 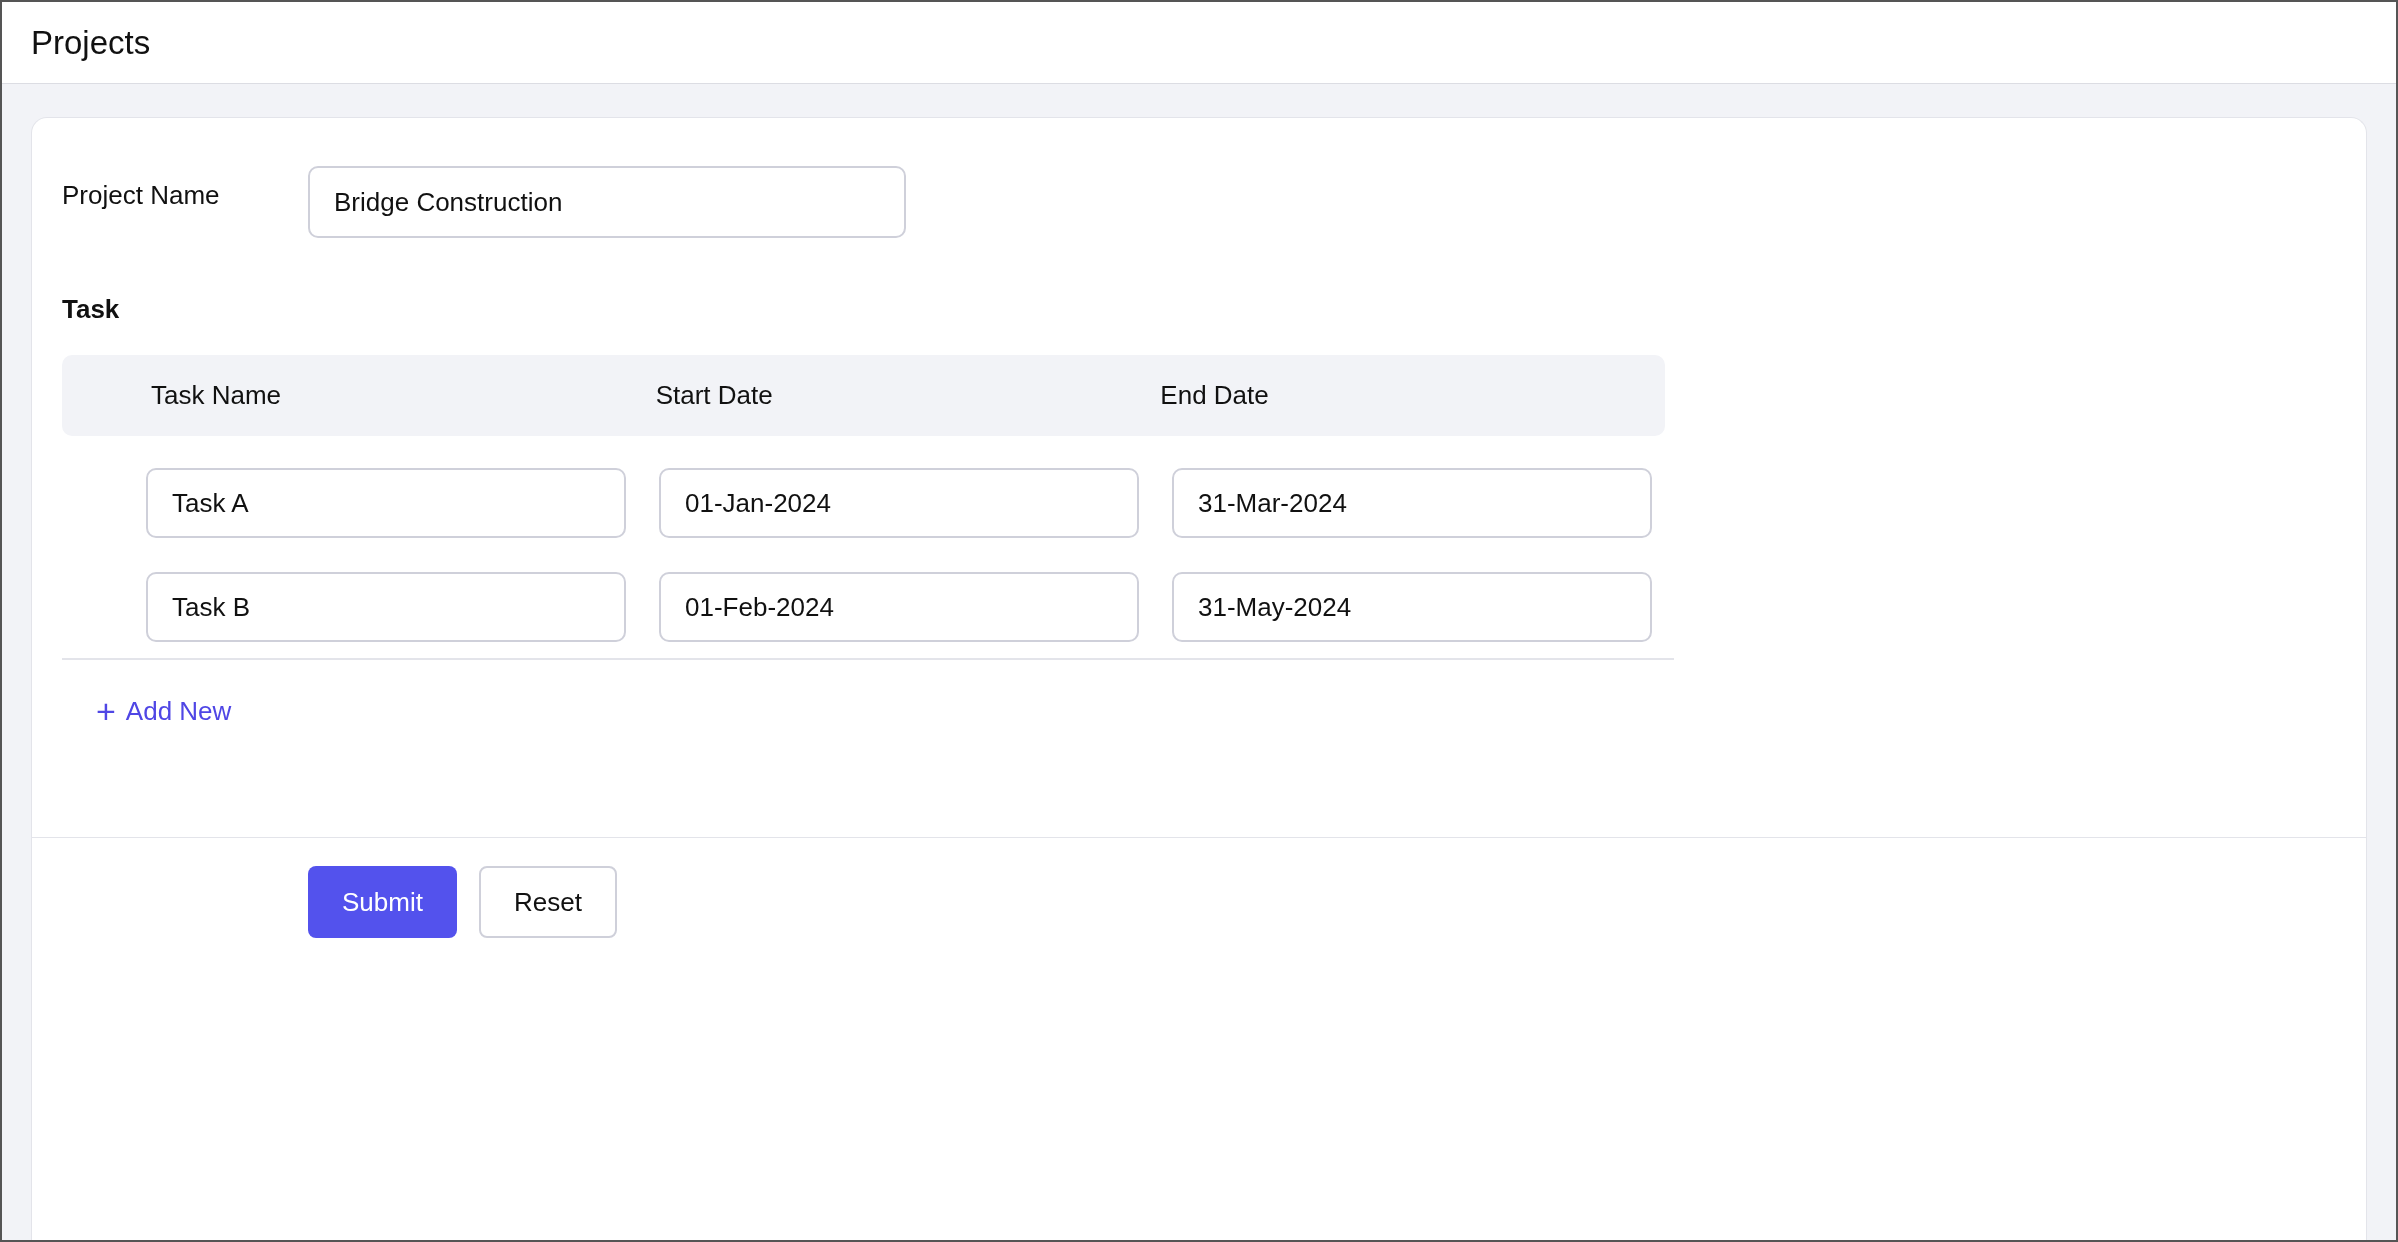 What do you see at coordinates (164, 711) in the screenshot?
I see `add-new-link: + Add New` at bounding box center [164, 711].